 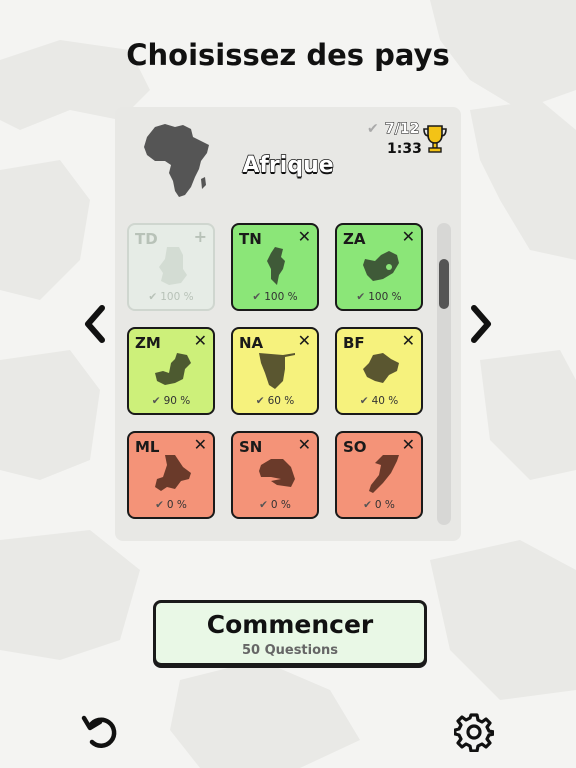 What do you see at coordinates (481, 324) in the screenshot?
I see `chevron-right-icon` at bounding box center [481, 324].